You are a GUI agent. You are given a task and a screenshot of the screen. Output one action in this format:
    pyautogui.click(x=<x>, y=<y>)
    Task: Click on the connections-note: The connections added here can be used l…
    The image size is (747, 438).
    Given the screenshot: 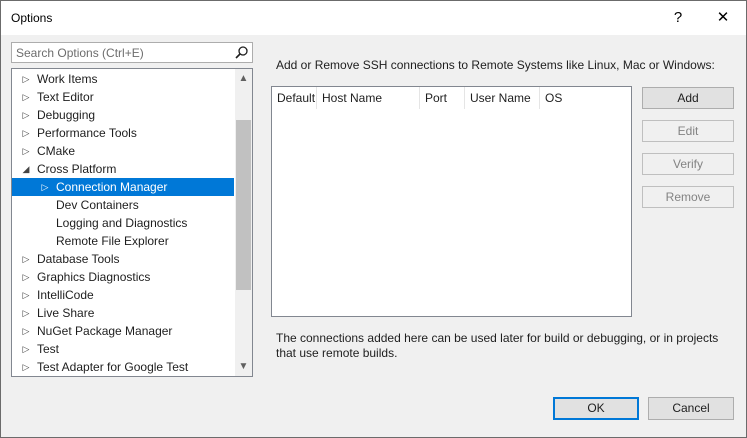 What is the action you would take?
    pyautogui.click(x=497, y=345)
    